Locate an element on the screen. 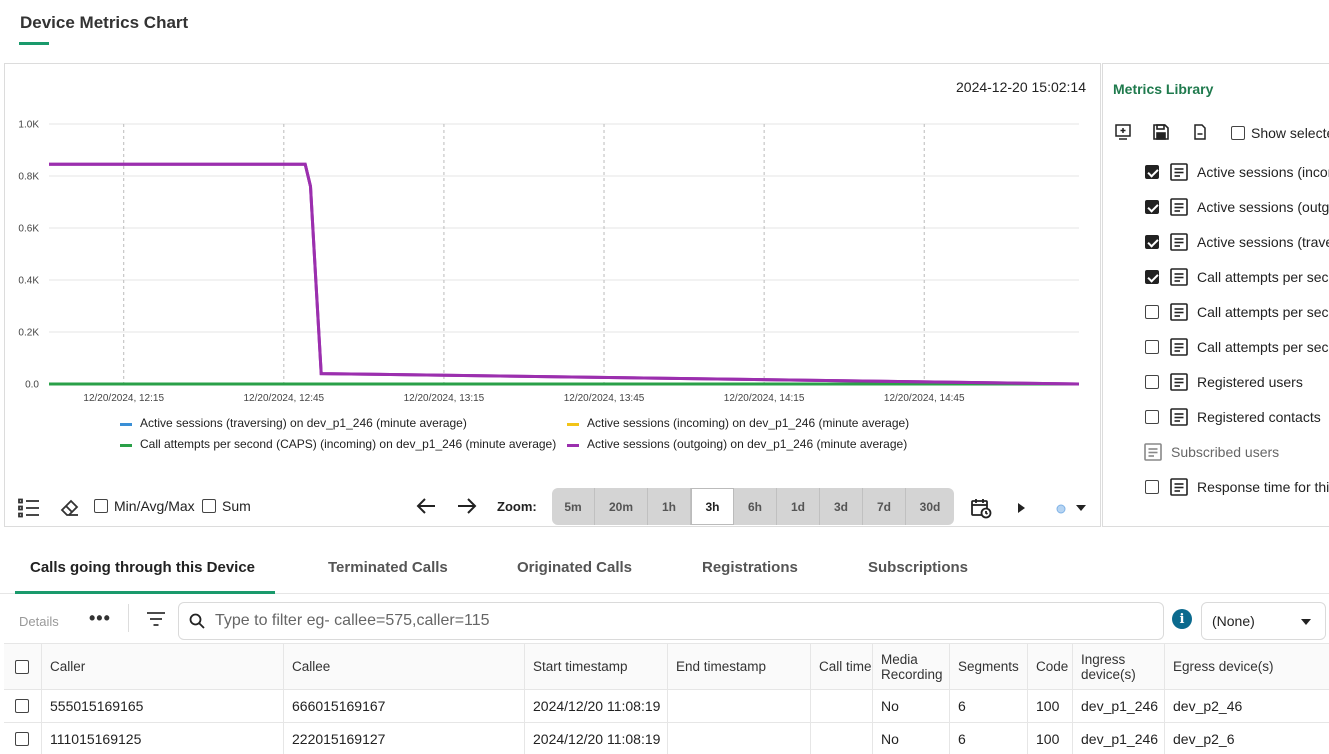 Image resolution: width=1329 pixels, height=754 pixels. column-header: Start timestamp is located at coordinates (596, 666).